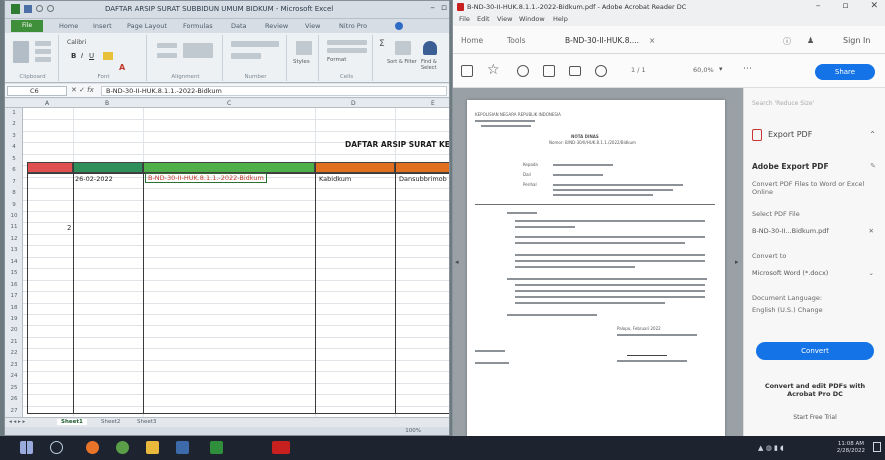  Describe the element at coordinates (435, 65) in the screenshot. I see `find-select-button: Find & Select` at that location.